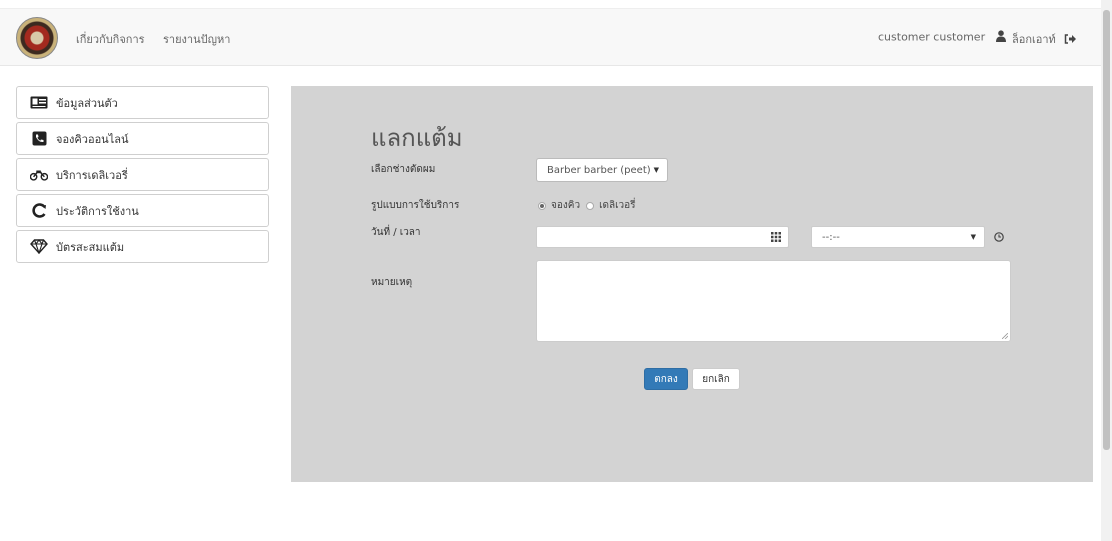 The height and width of the screenshot is (541, 1112). Describe the element at coordinates (39, 175) in the screenshot. I see `motorcycle-icon` at that location.